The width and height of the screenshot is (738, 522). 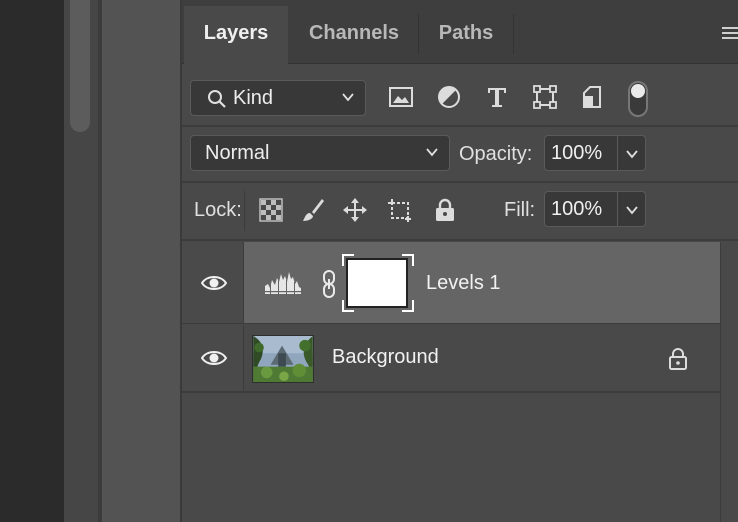 I want to click on tab-layers: Layers, so click(x=236, y=35).